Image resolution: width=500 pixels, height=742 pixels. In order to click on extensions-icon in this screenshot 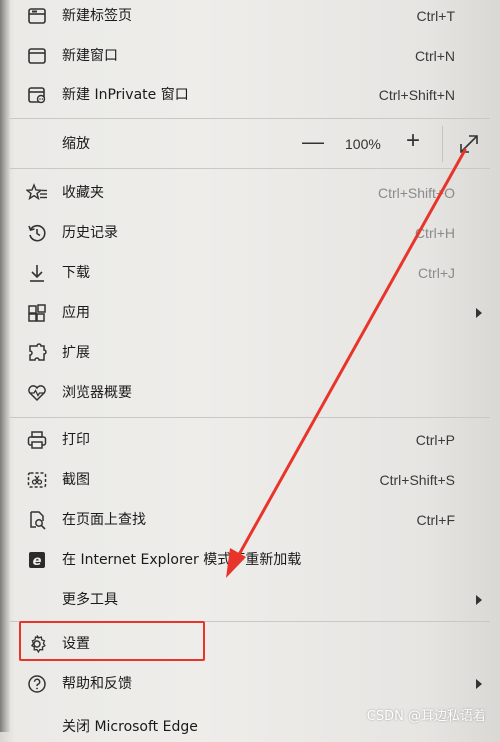, I will do `click(37, 353)`.